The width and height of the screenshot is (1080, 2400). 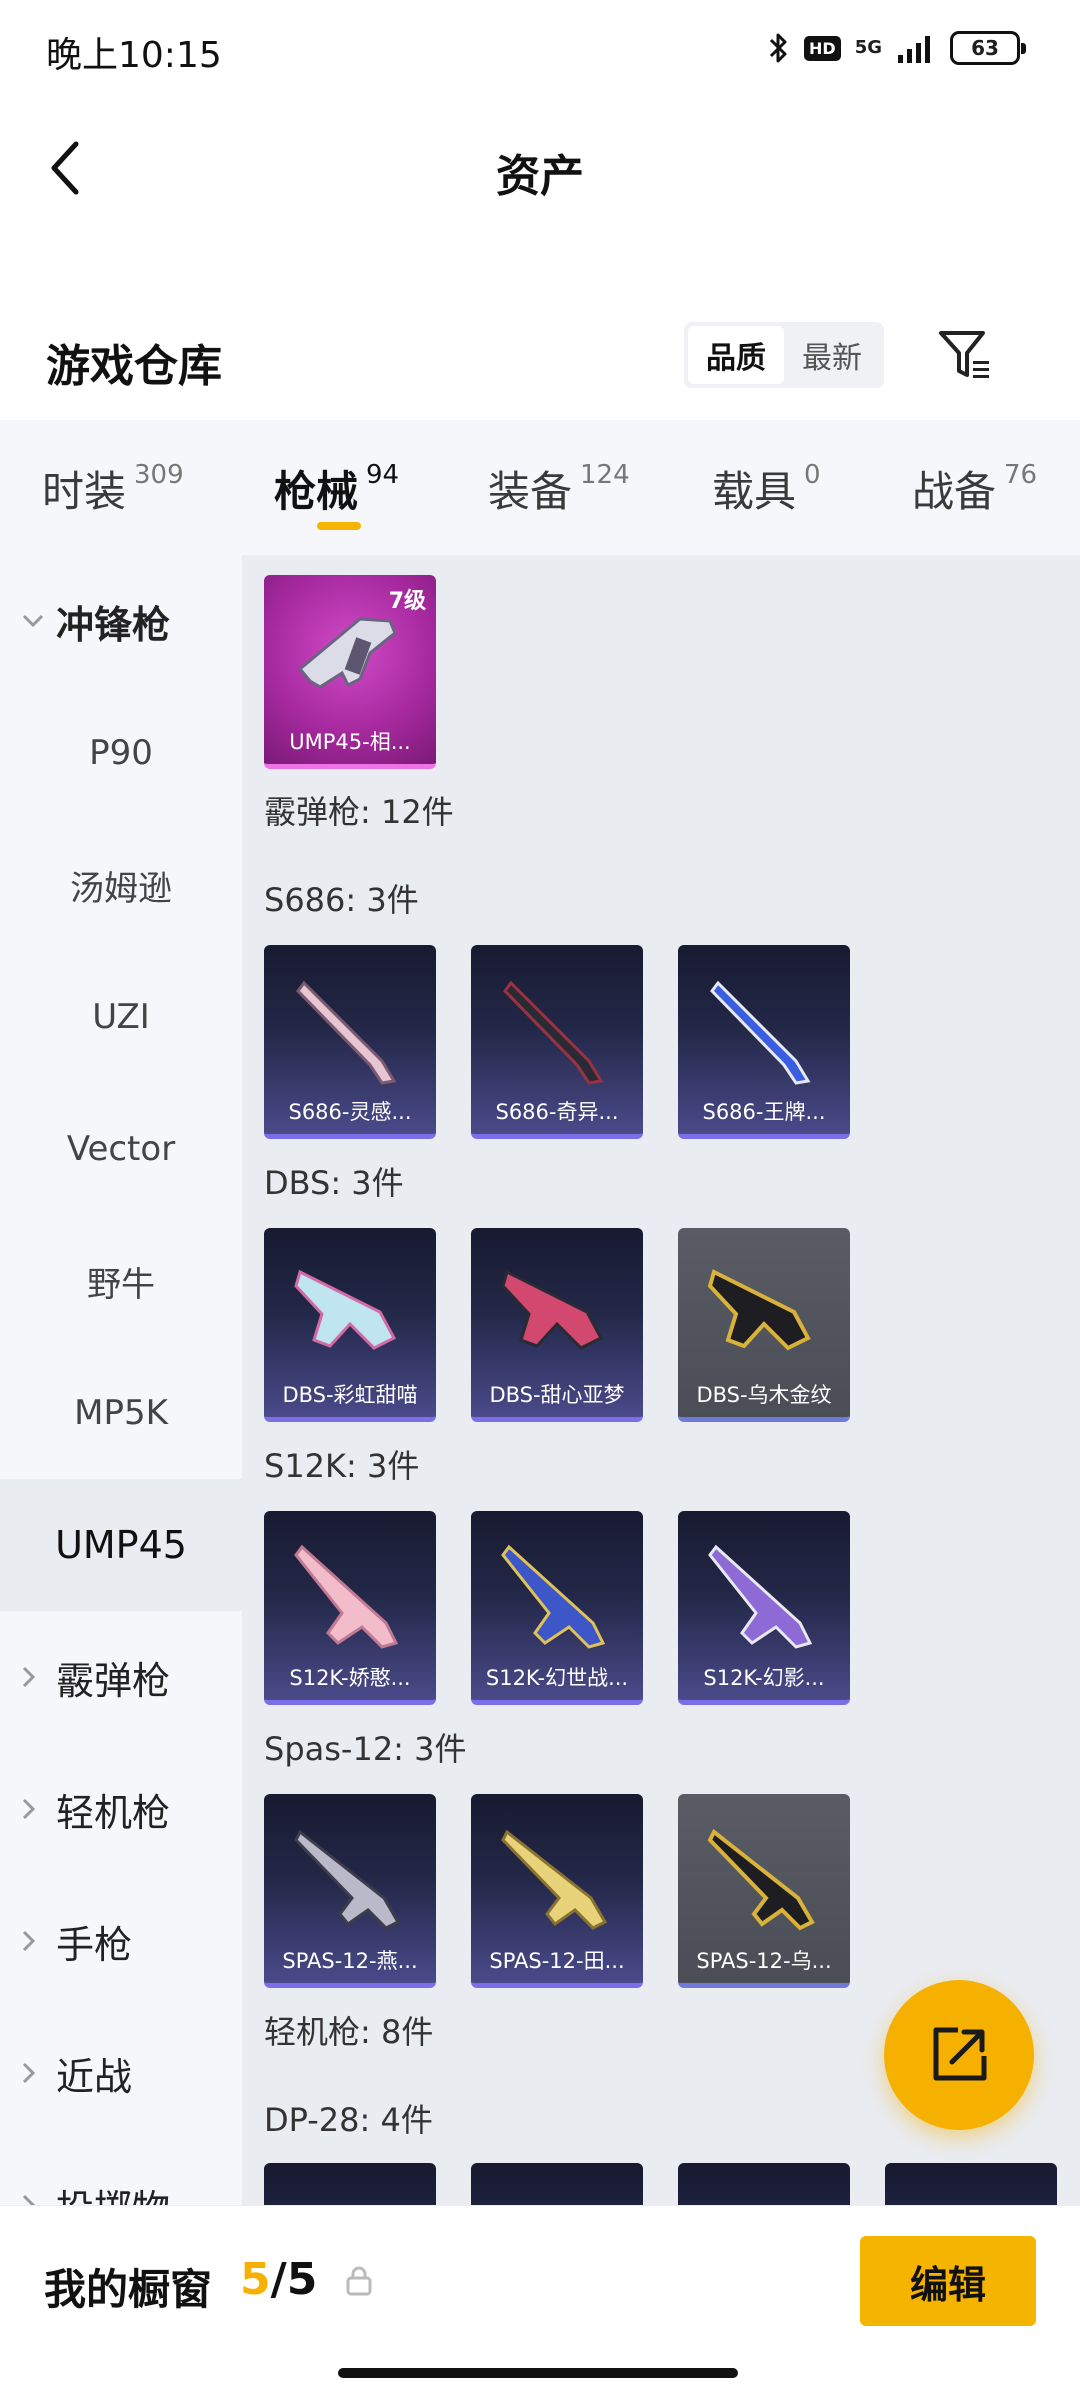 I want to click on sidebar-item-label: 轻机枪, so click(x=113, y=1812).